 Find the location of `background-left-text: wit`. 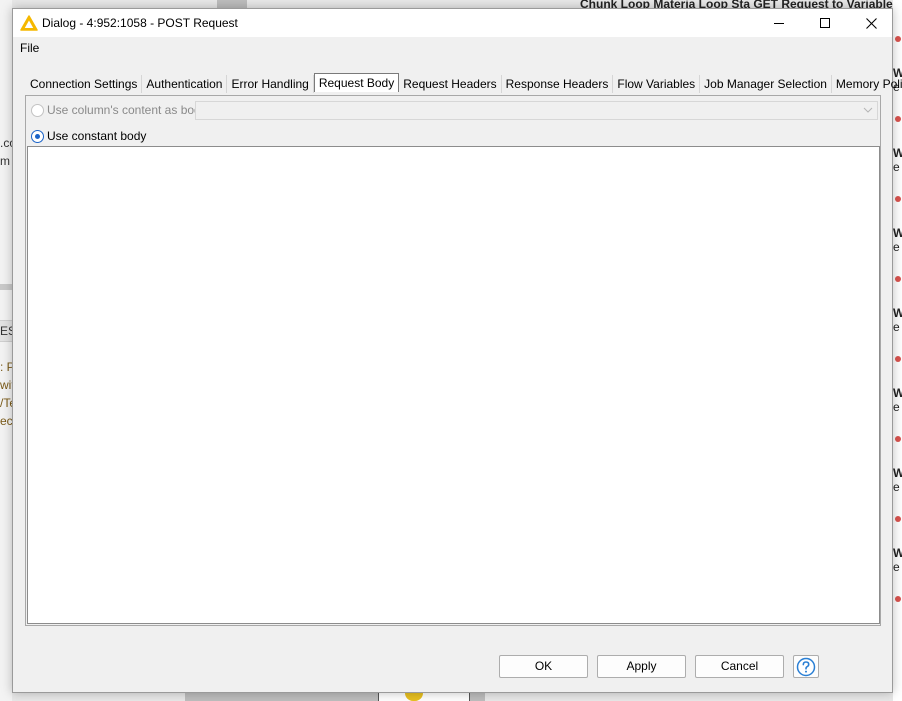

background-left-text: wit is located at coordinates (6, 385).